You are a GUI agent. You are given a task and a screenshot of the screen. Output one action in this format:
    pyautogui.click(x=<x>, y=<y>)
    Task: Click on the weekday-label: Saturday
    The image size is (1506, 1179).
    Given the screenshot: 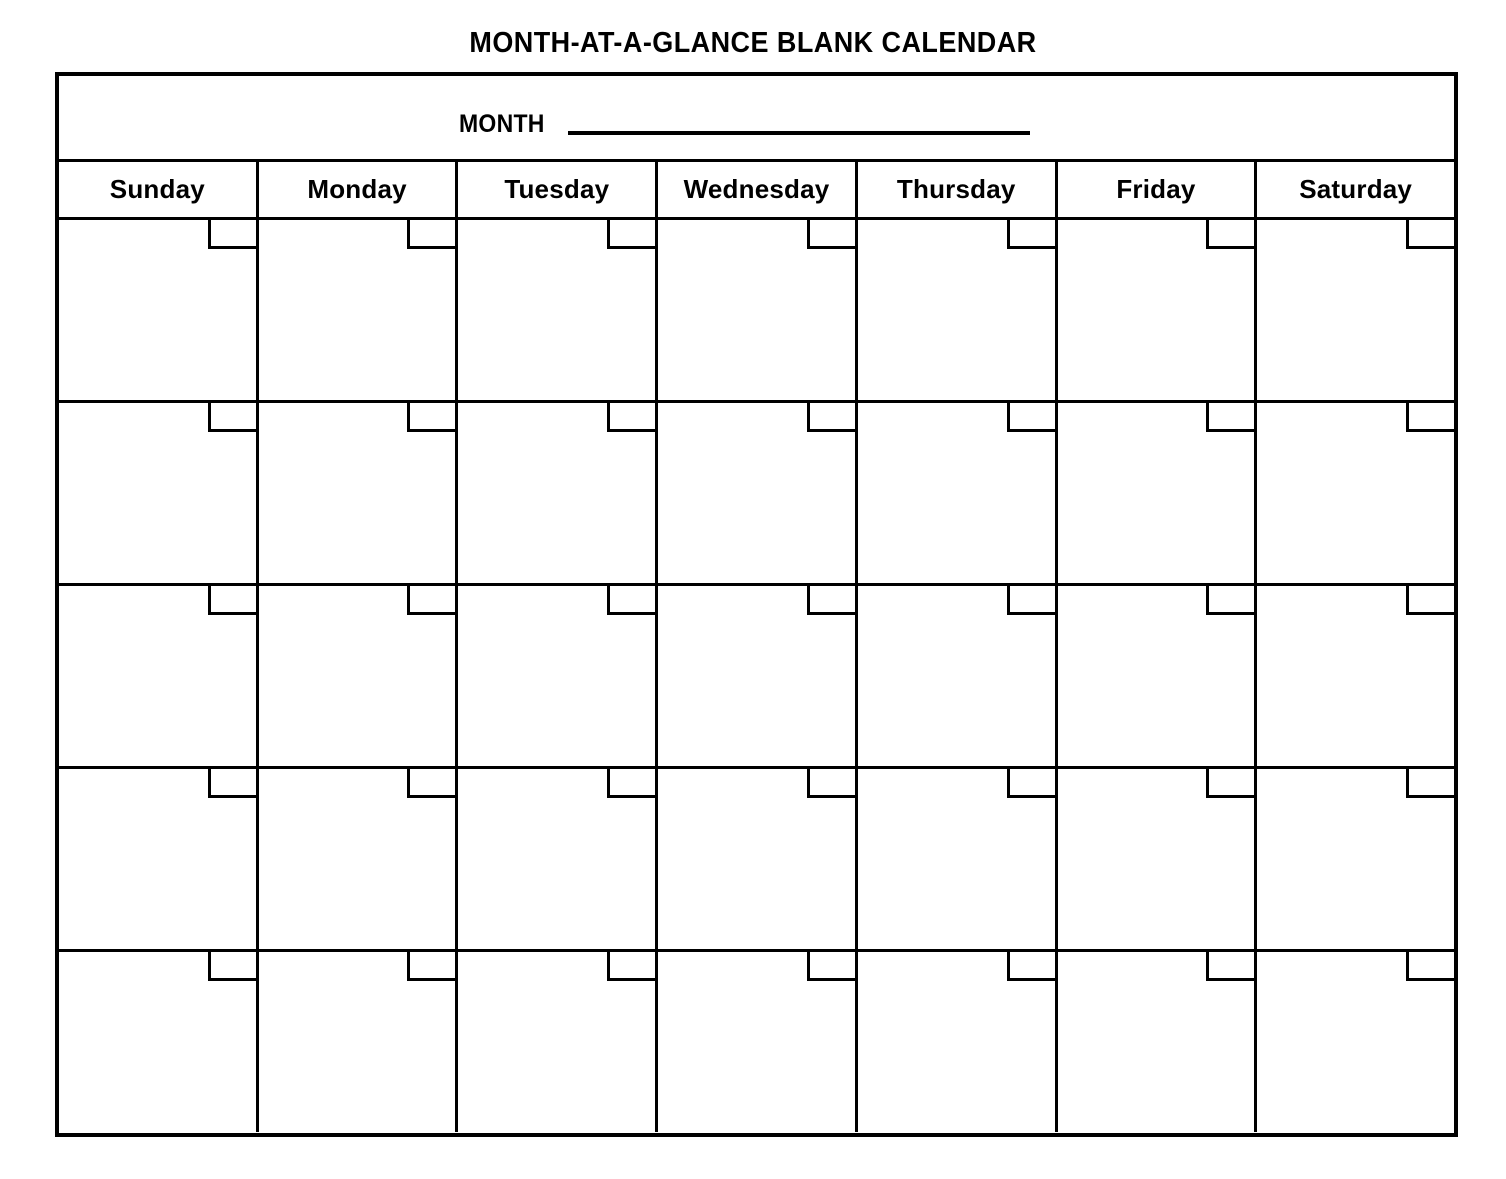 What is the action you would take?
    pyautogui.click(x=1356, y=189)
    